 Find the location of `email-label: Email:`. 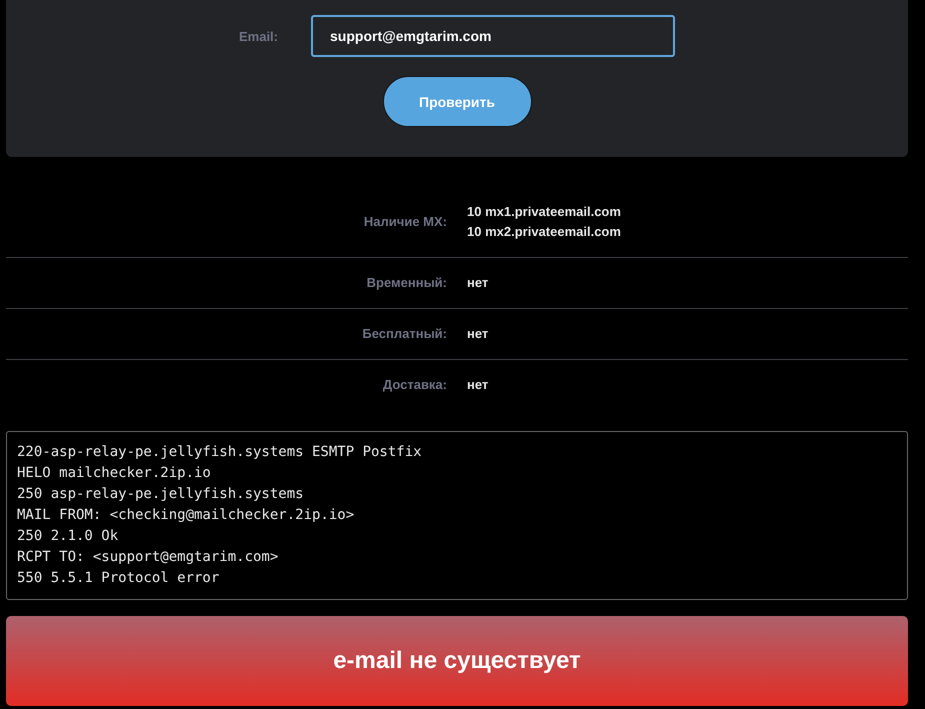

email-label: Email: is located at coordinates (258, 36).